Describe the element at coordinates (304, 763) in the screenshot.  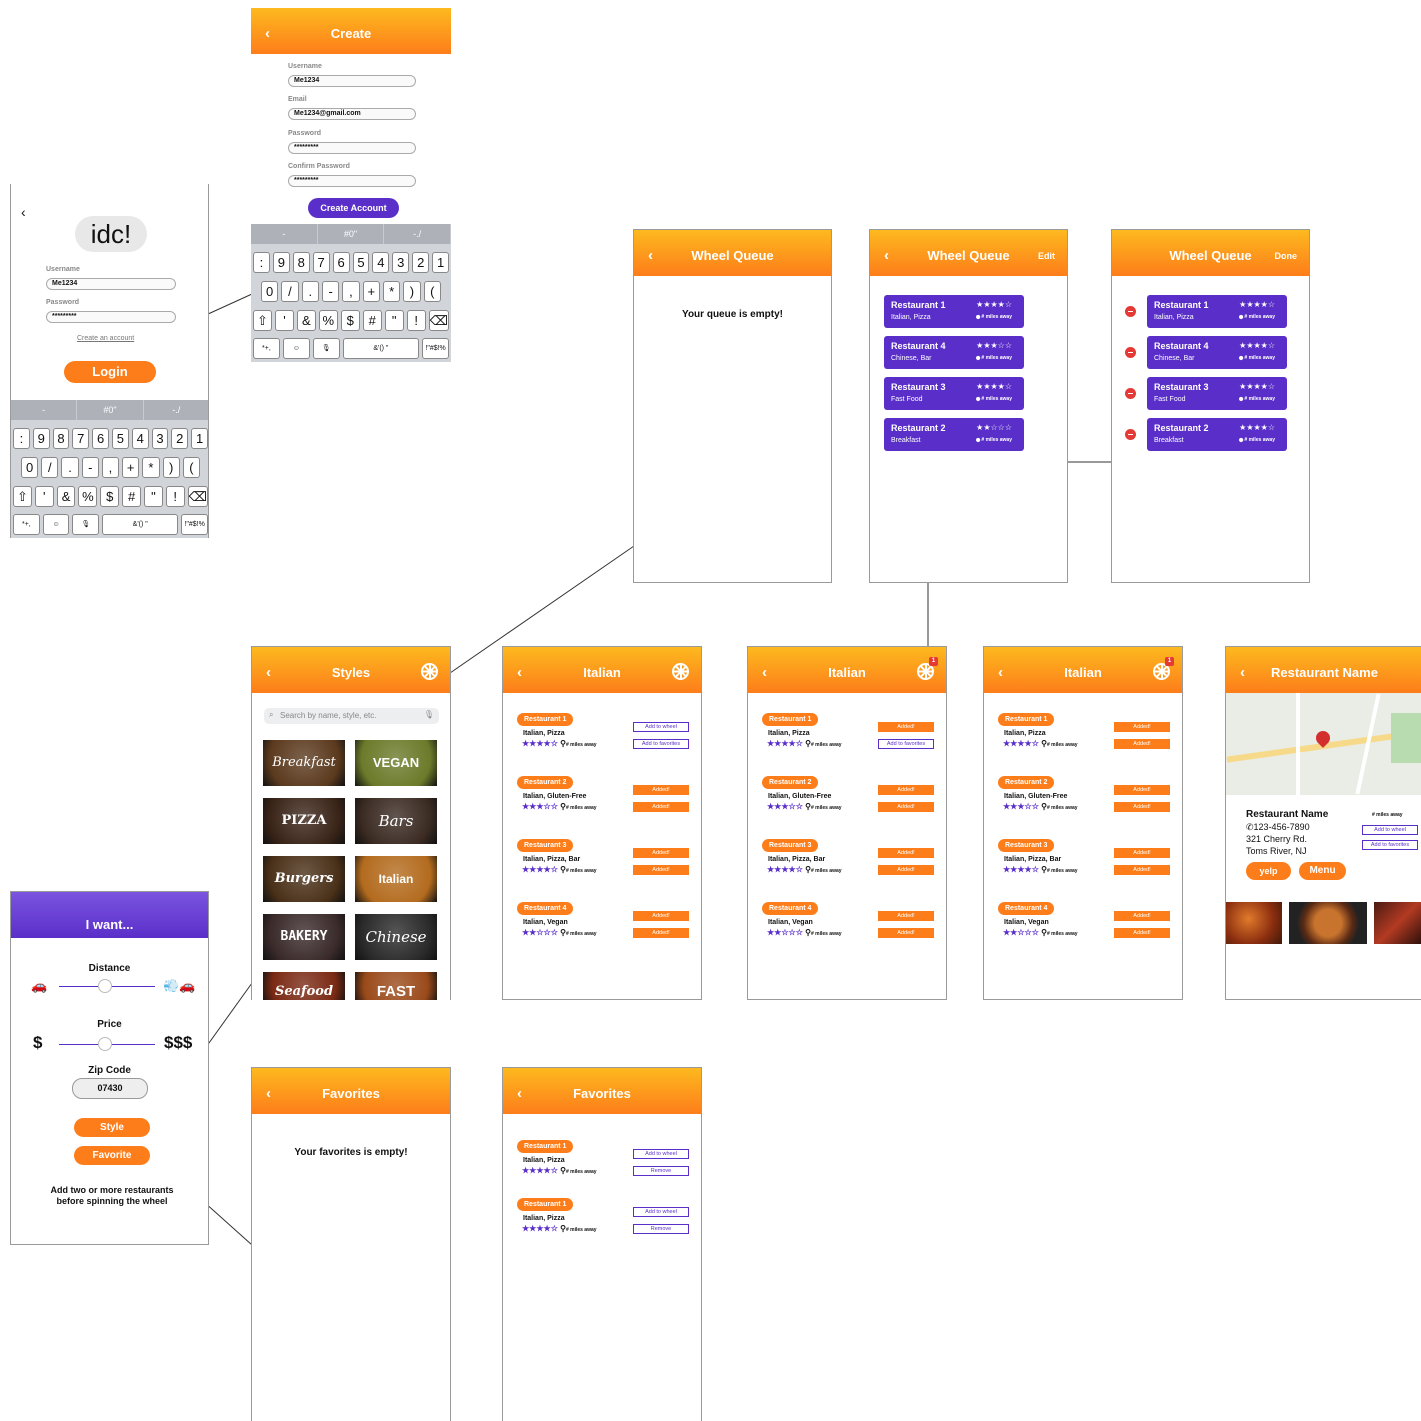
I see `style-tile: Breakfast` at that location.